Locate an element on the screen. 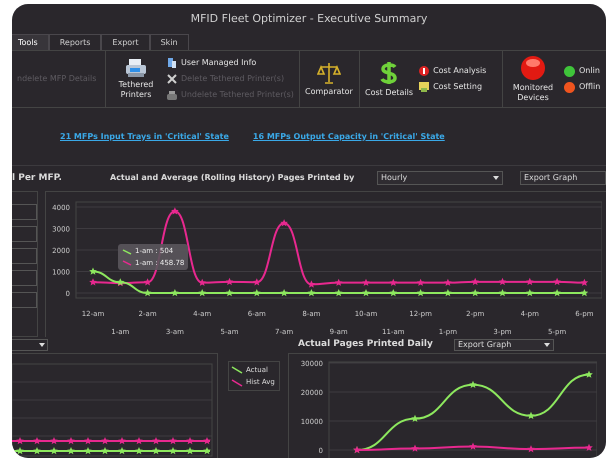 The height and width of the screenshot is (463, 609). ribbon-item: Cost Analysis is located at coordinates (452, 71).